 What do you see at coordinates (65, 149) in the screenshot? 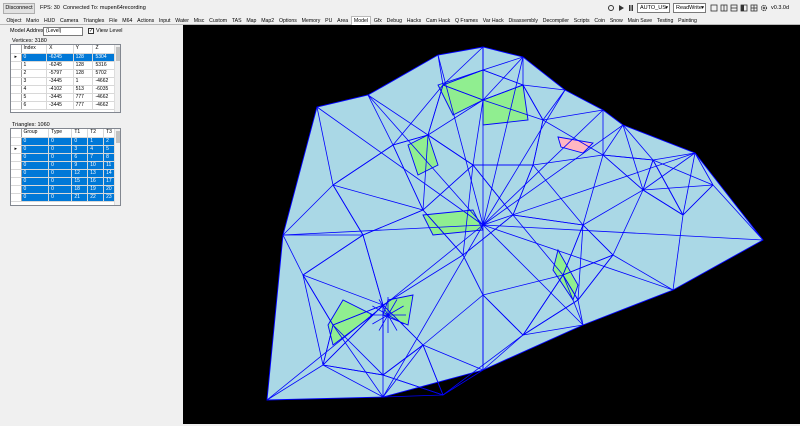
I see `table-row: ▸ 0 0 3 4 5` at bounding box center [65, 149].